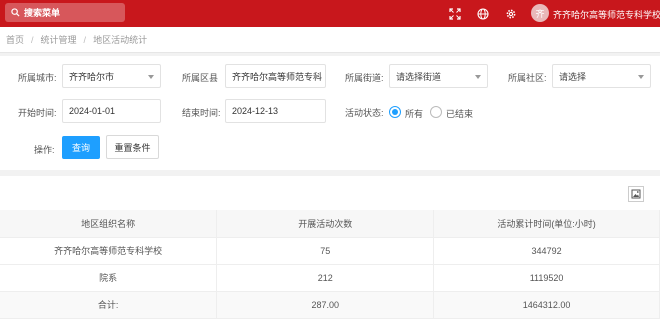 The width and height of the screenshot is (660, 325). Describe the element at coordinates (44, 150) in the screenshot. I see `operations-label: 操作:` at that location.